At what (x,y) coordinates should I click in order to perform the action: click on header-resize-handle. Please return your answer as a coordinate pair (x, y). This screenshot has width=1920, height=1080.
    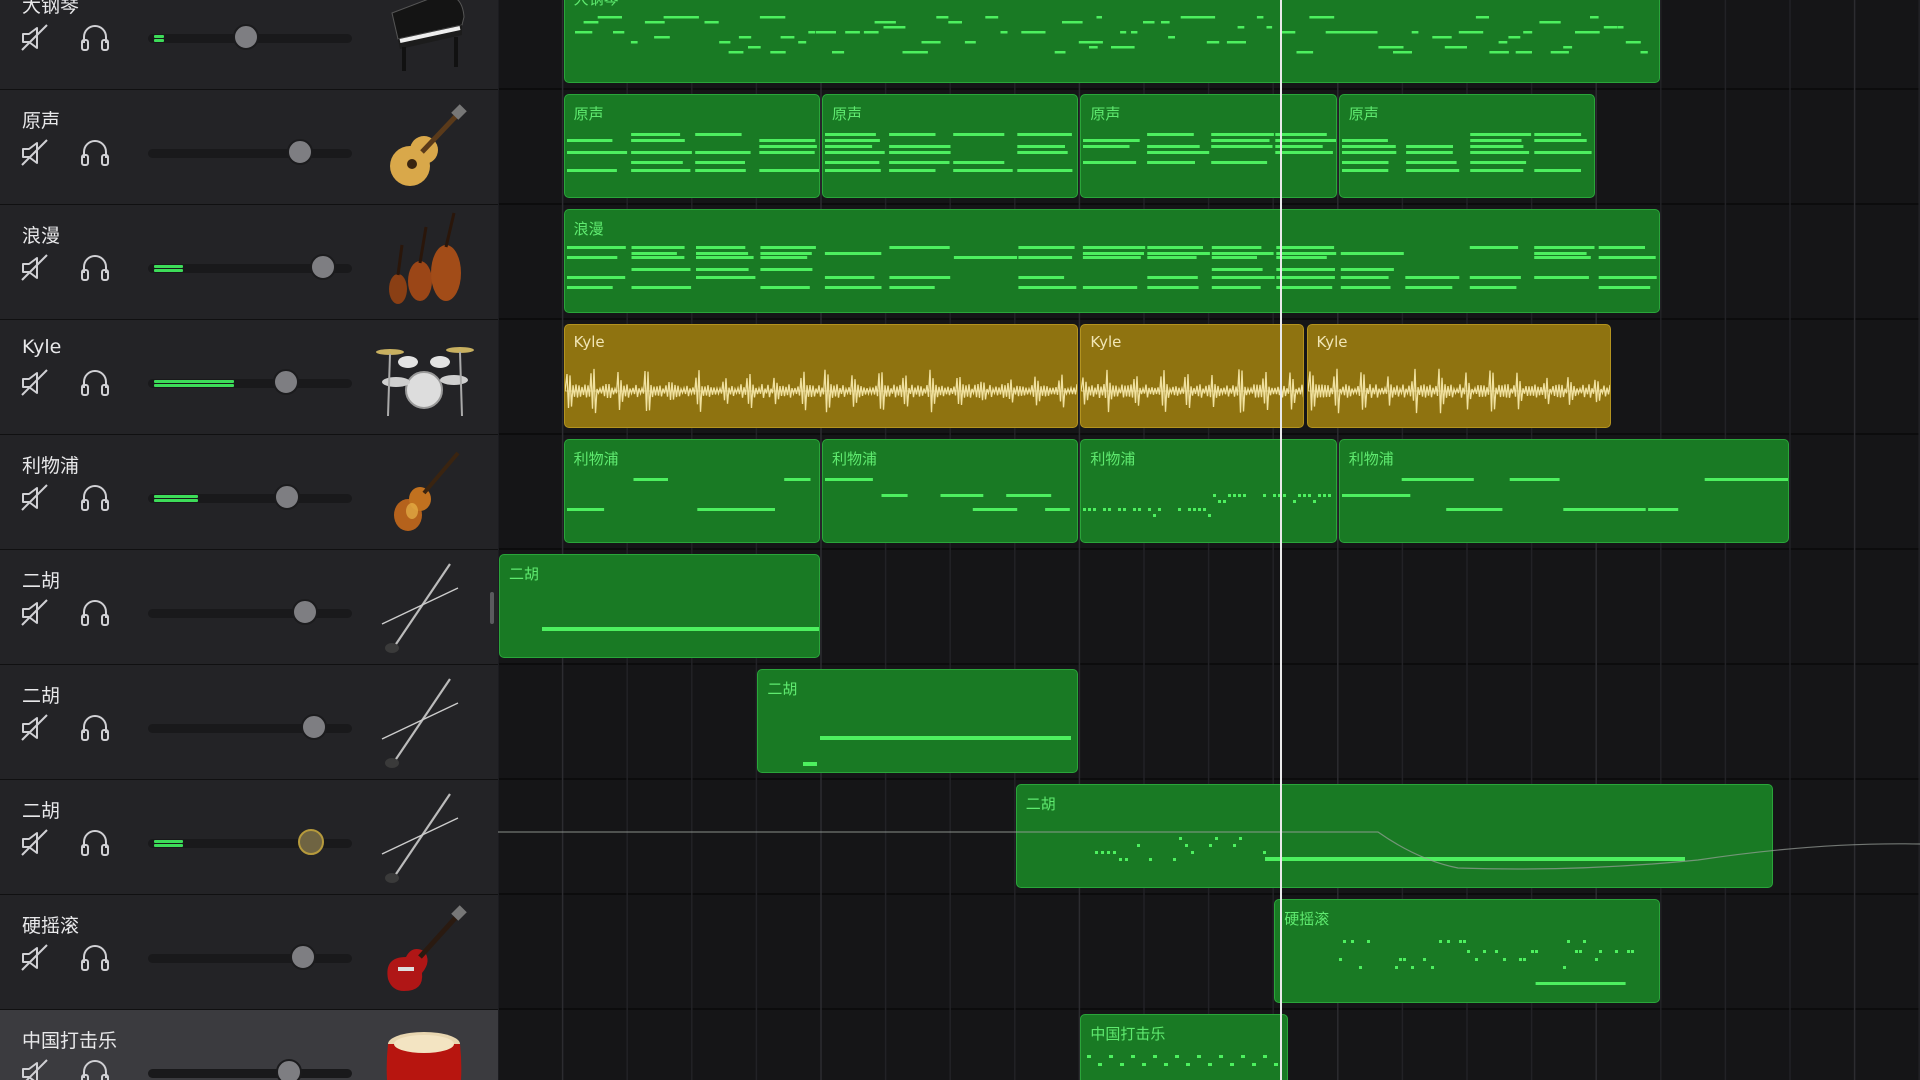
    Looking at the image, I should click on (492, 608).